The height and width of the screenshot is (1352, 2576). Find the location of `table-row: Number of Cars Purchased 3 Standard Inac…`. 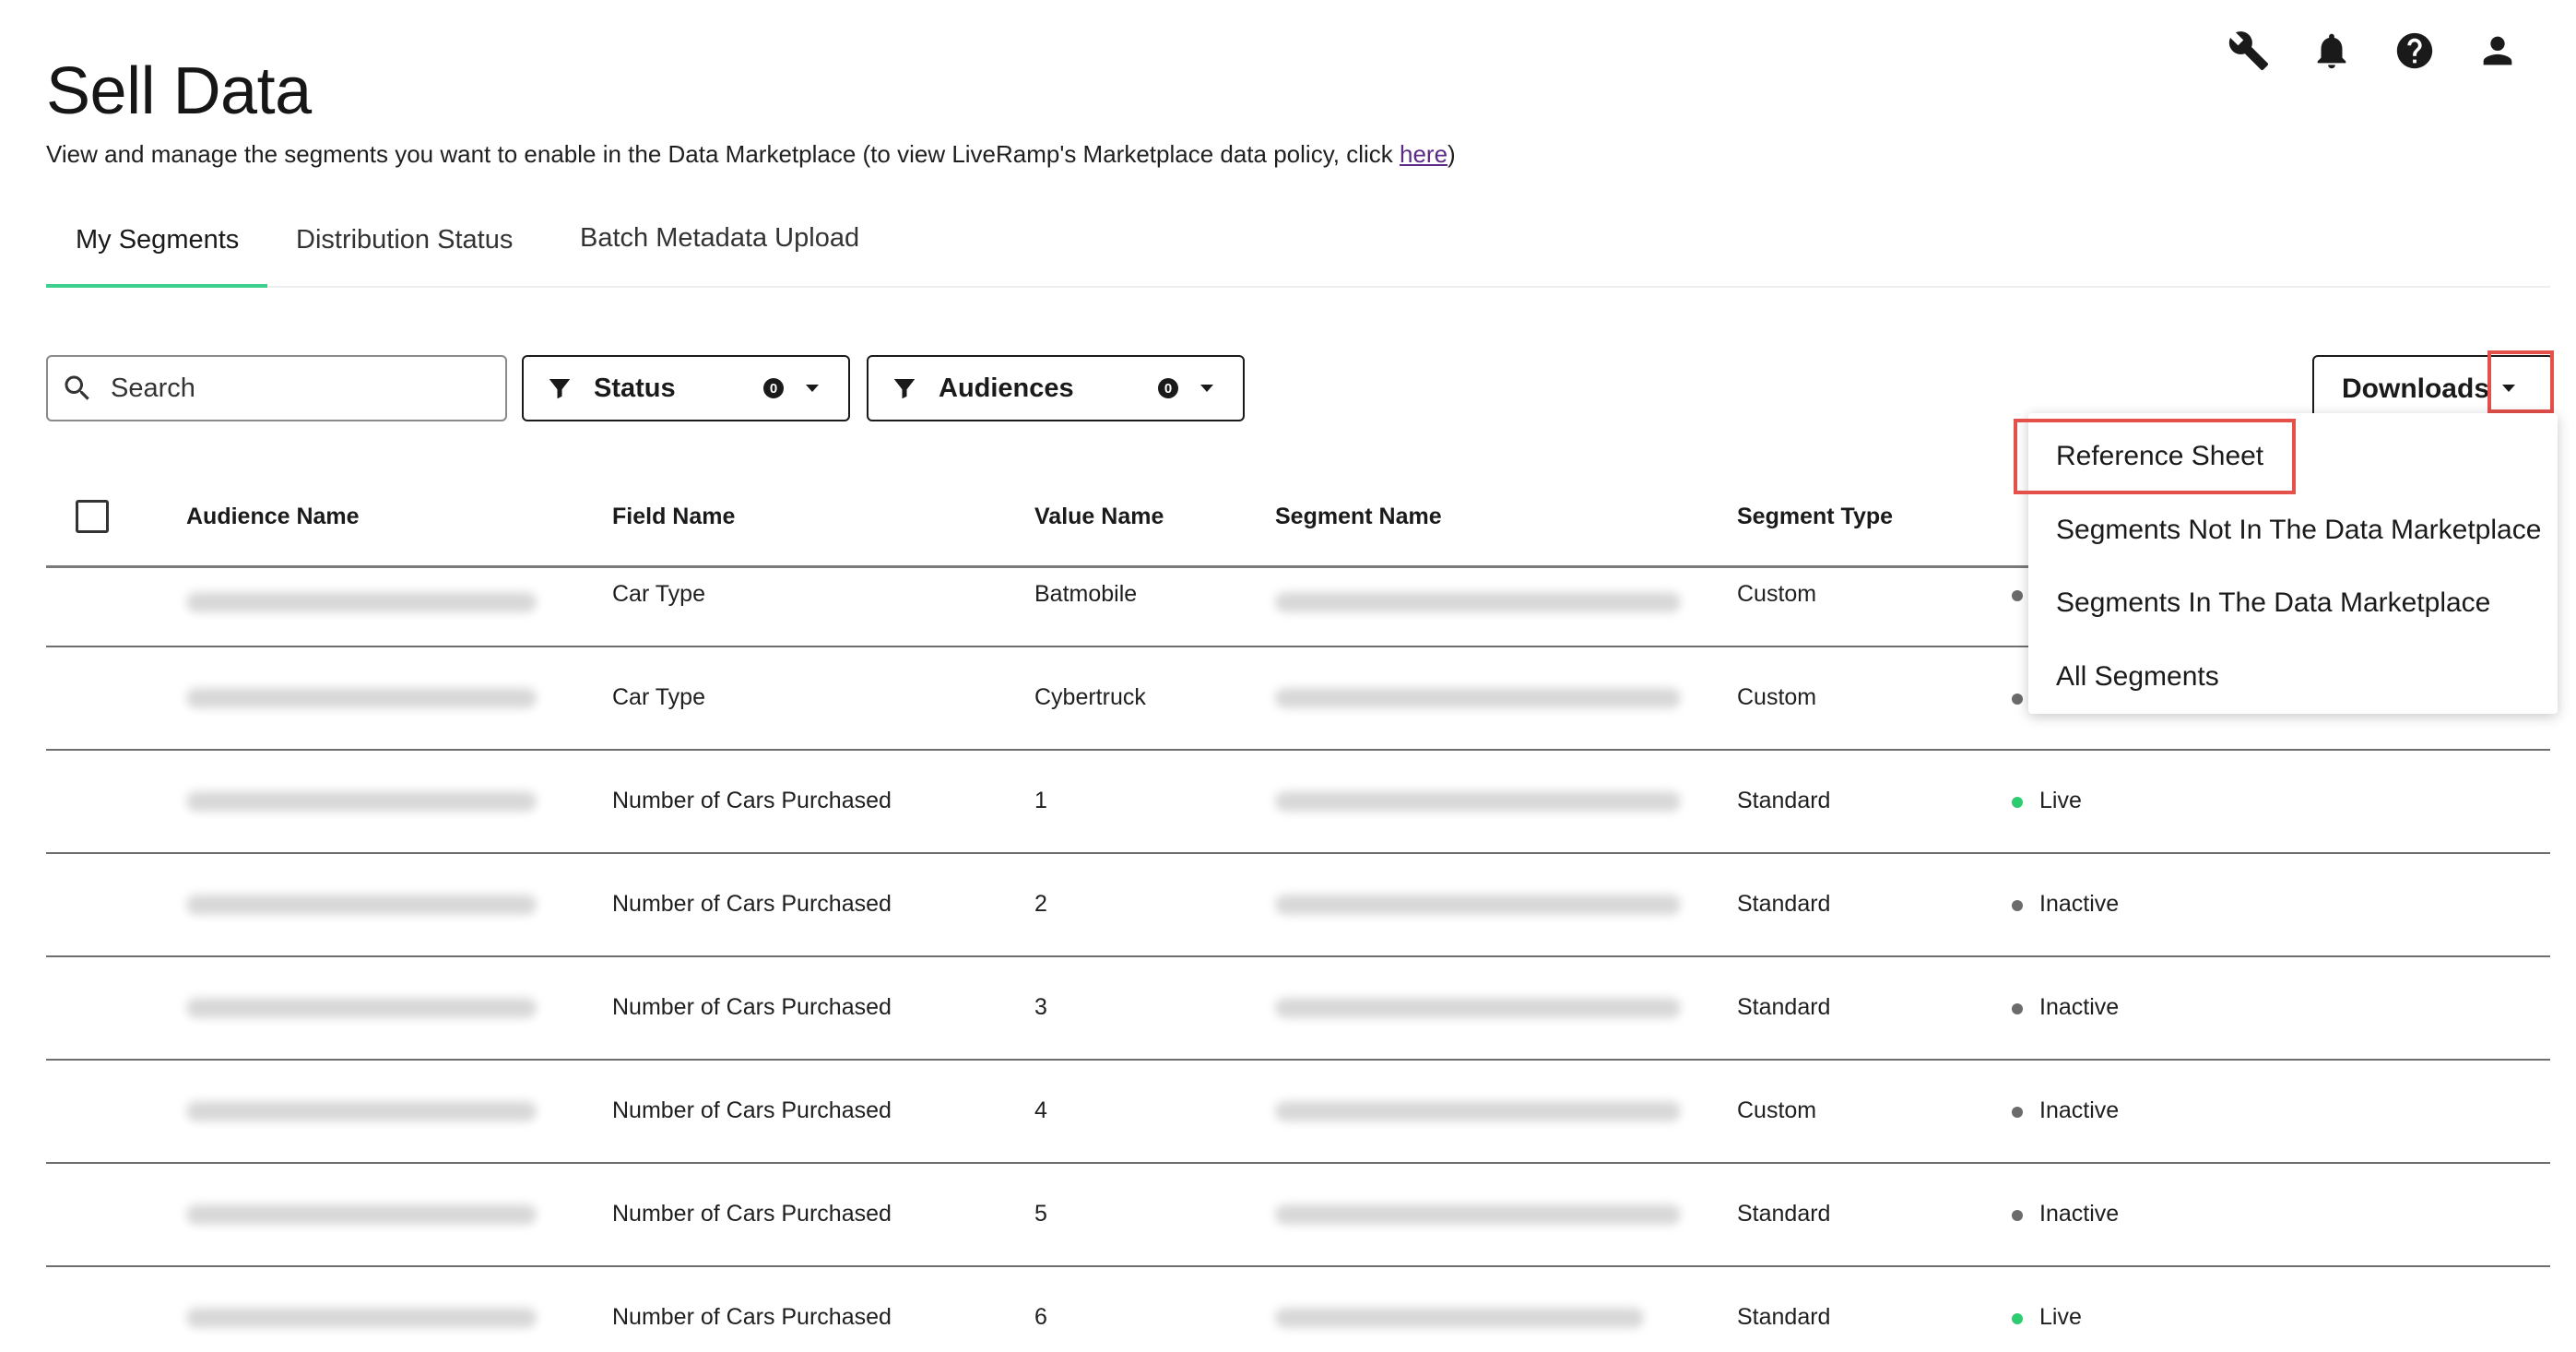

table-row: Number of Cars Purchased 3 Standard Inac… is located at coordinates (1298, 1009).